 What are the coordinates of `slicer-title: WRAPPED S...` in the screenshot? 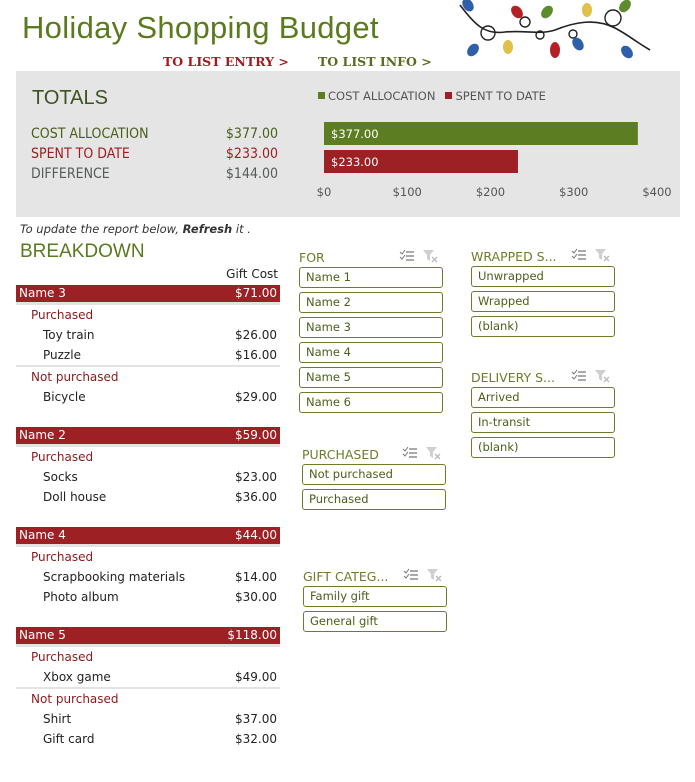 It's located at (514, 256).